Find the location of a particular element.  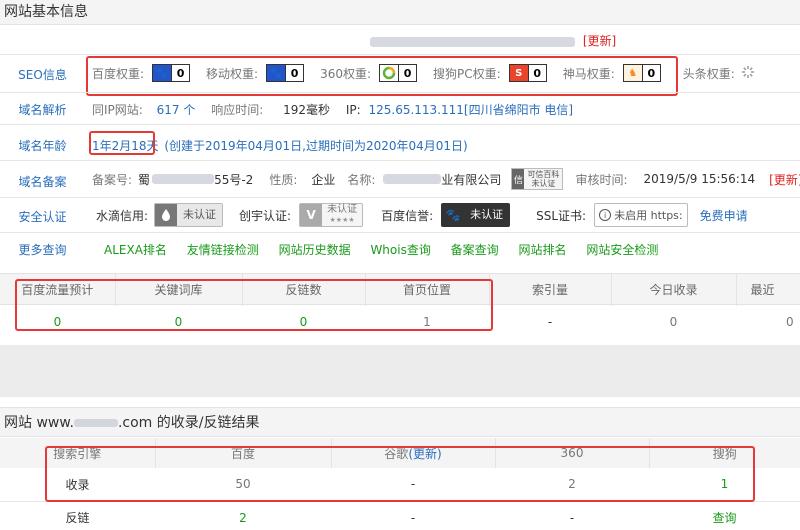

beian-nature-value: 企业 is located at coordinates (323, 179).